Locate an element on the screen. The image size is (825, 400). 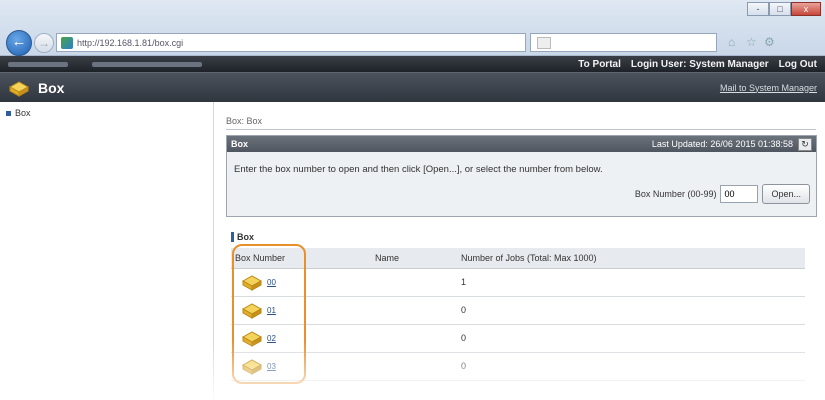
tab-page-icon is located at coordinates (544, 42).